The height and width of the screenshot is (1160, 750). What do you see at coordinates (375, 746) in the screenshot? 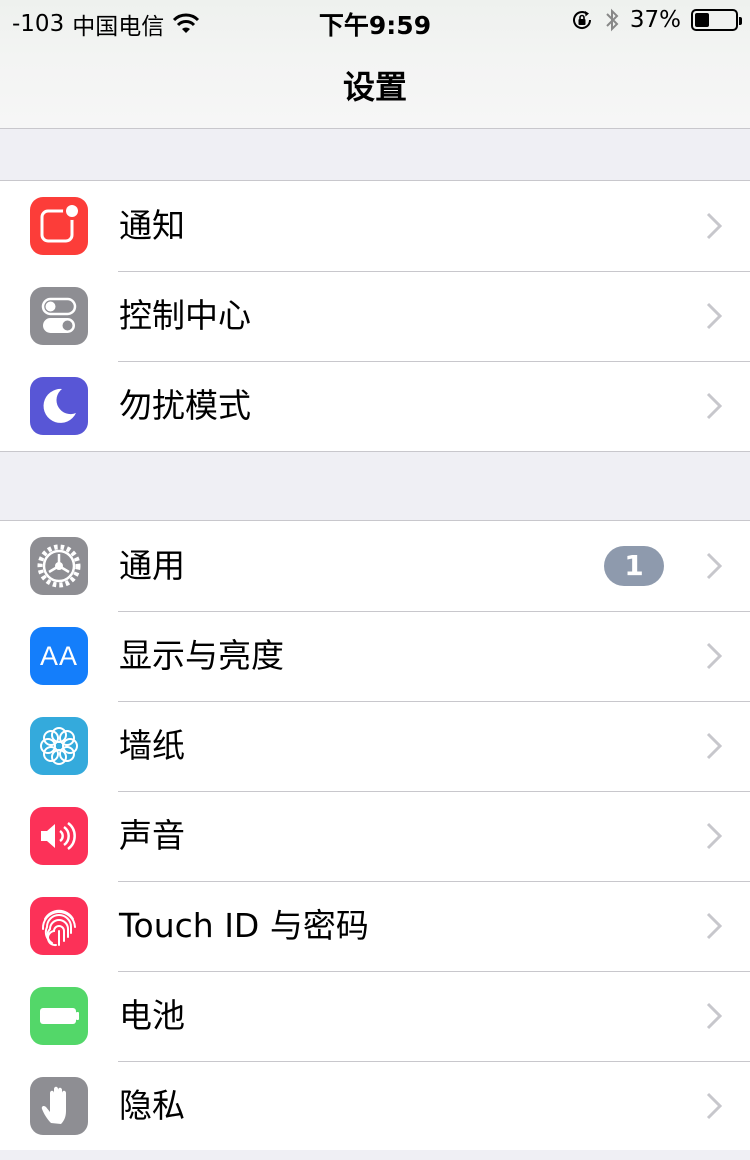
I see `settings-item-wallpaper: 墙纸` at bounding box center [375, 746].